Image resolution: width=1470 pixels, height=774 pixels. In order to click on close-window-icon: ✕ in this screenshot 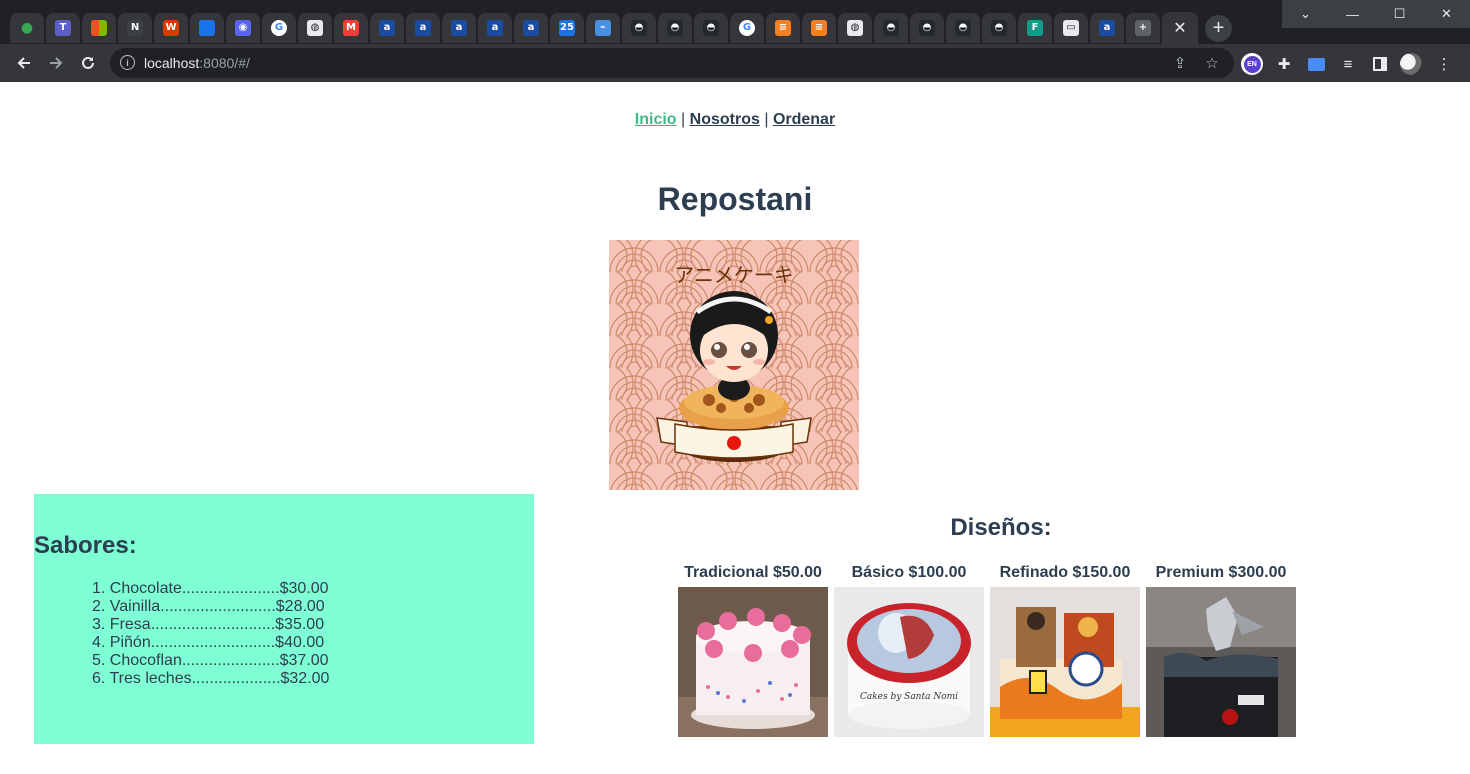, I will do `click(1446, 14)`.